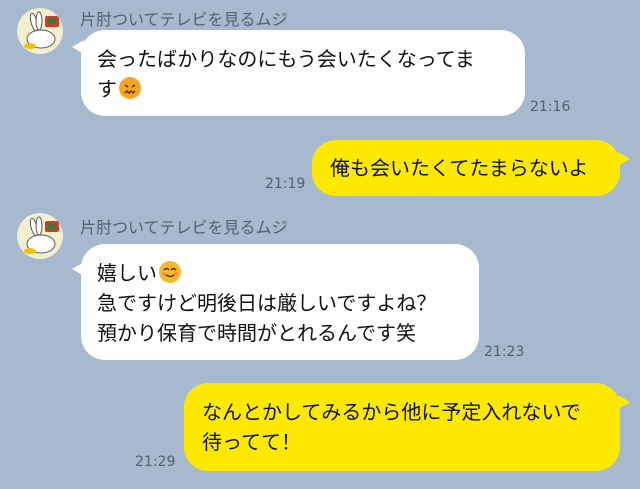  Describe the element at coordinates (391, 427) in the screenshot. I see `message-text: なんとかしてみるから他に予定入れないで 待ってて！` at that location.